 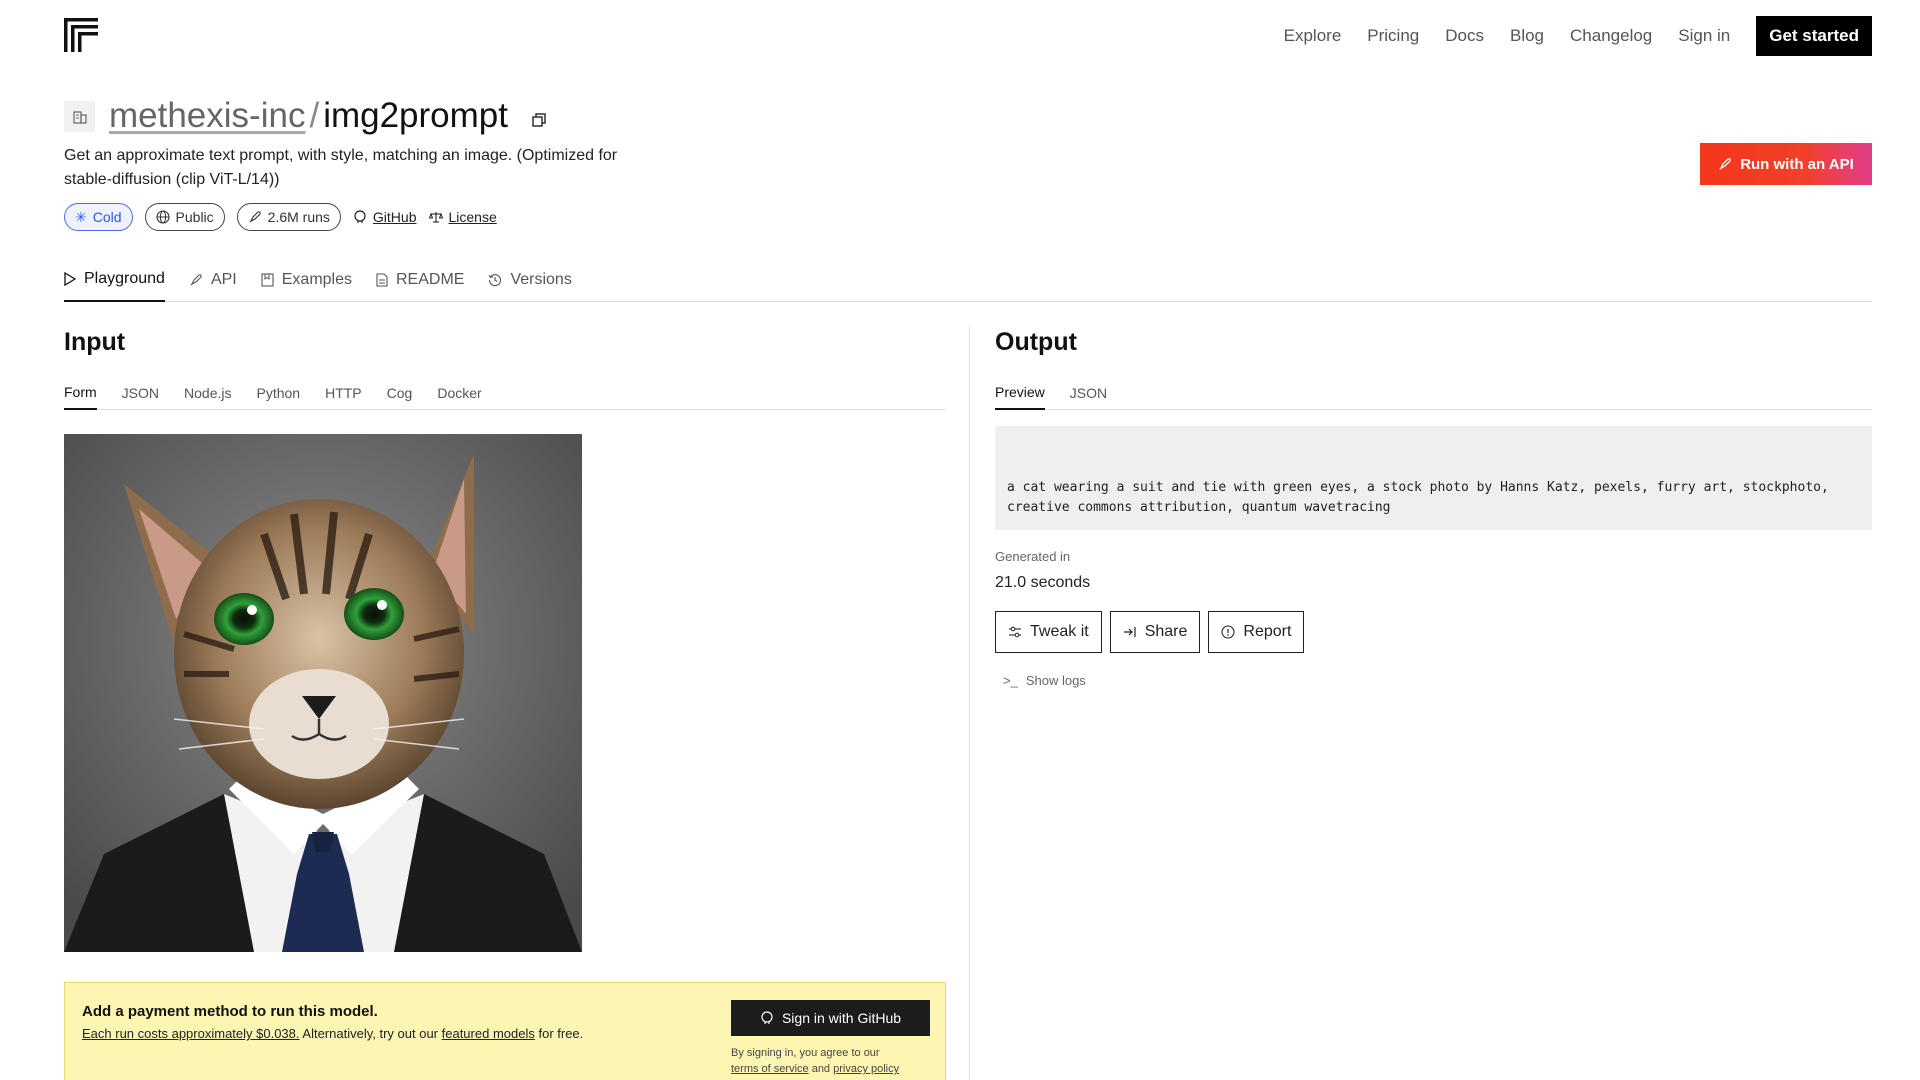 What do you see at coordinates (1166, 631) in the screenshot?
I see `share-label: Share` at bounding box center [1166, 631].